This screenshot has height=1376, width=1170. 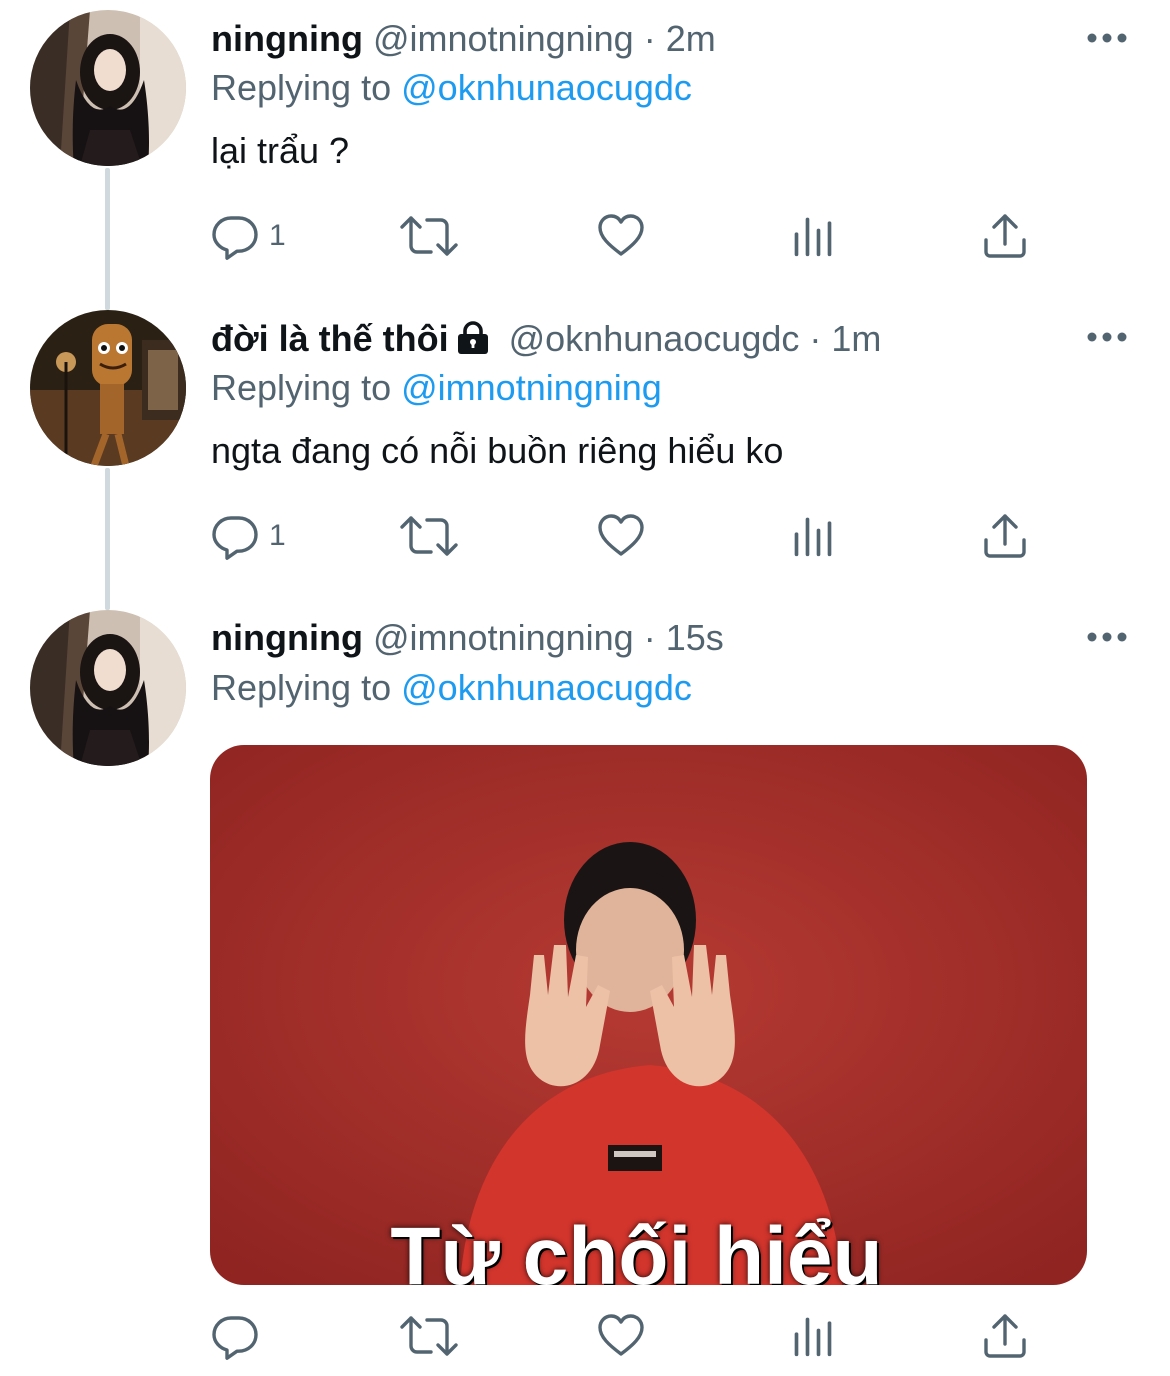 I want to click on tweet-text: ngta đang có nỗi buồn riêng hiểu ko, so click(x=497, y=450).